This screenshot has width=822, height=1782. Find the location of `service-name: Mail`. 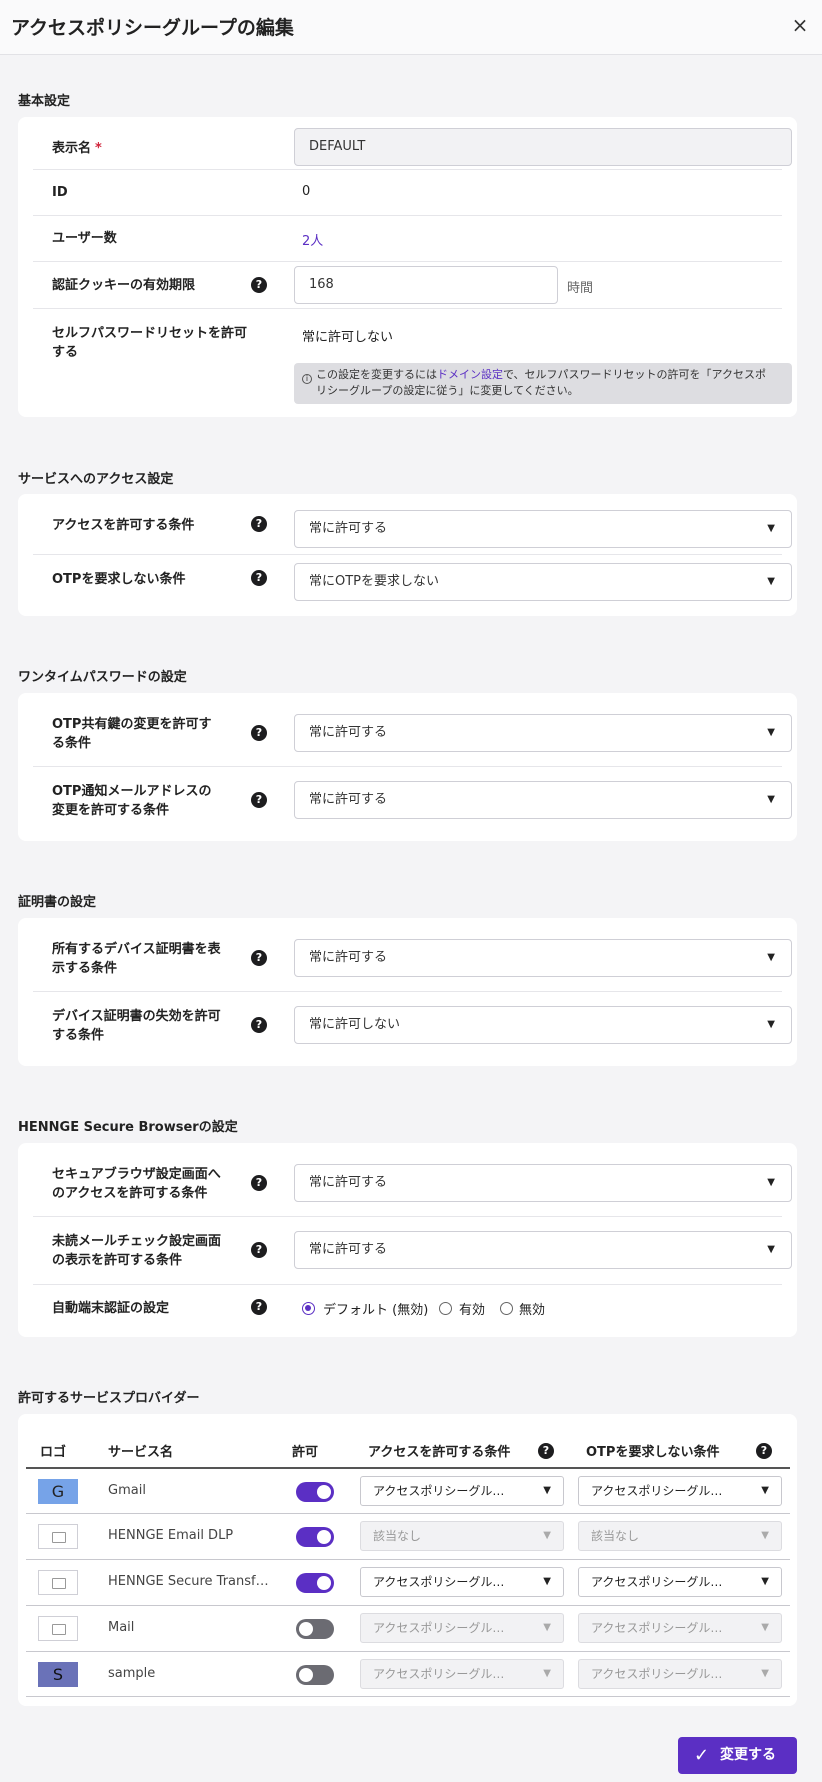

service-name: Mail is located at coordinates (121, 1627).